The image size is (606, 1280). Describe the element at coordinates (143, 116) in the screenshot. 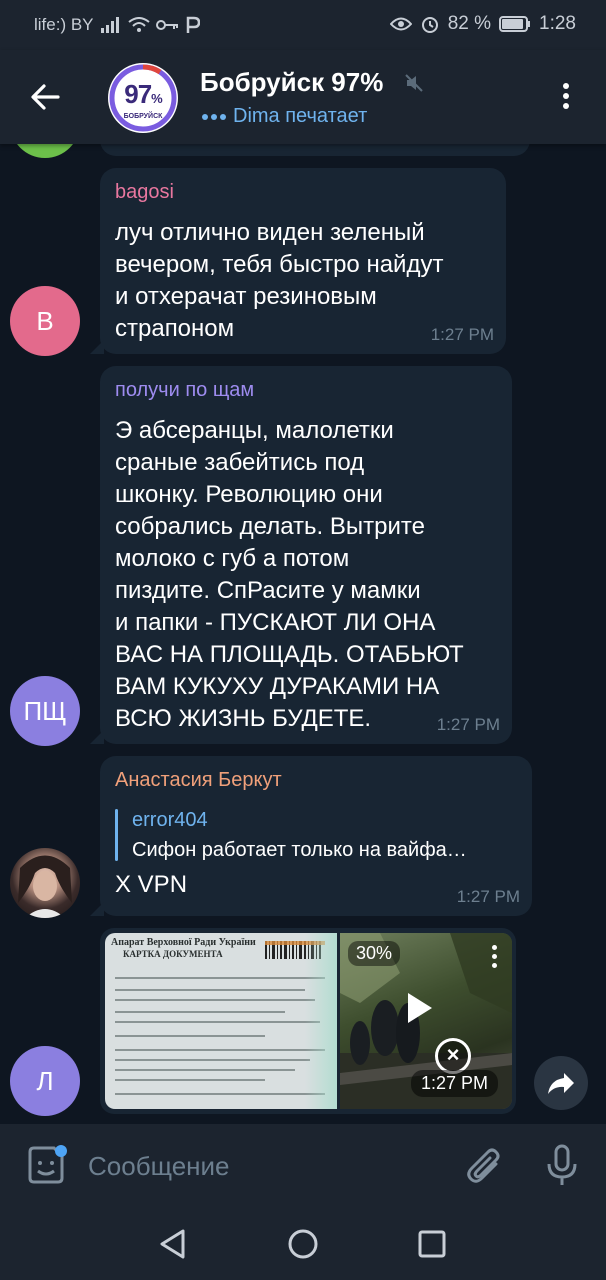

I see `logo-subtitle: БОБРУЙСК` at that location.